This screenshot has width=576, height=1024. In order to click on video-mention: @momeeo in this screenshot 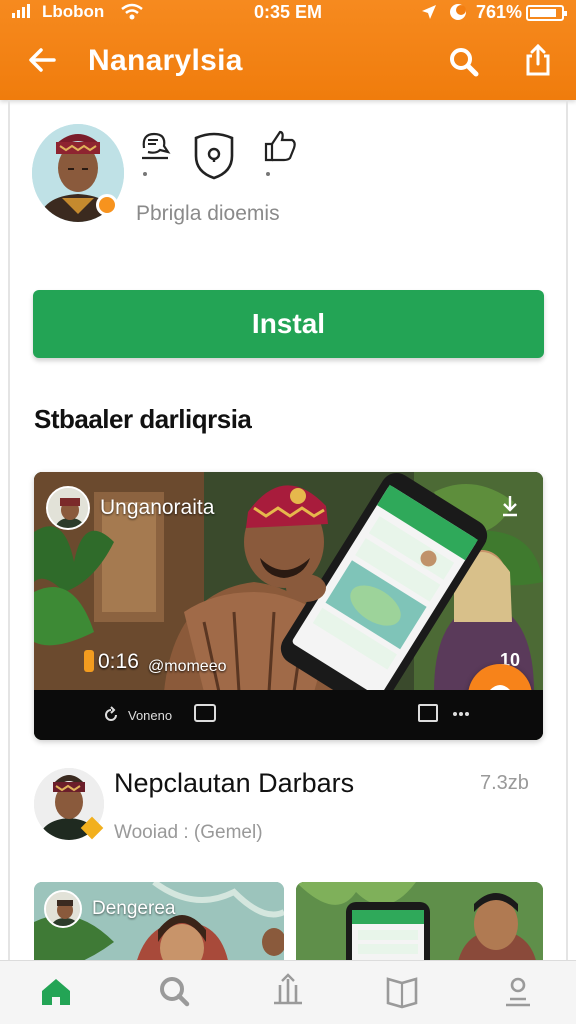, I will do `click(187, 666)`.